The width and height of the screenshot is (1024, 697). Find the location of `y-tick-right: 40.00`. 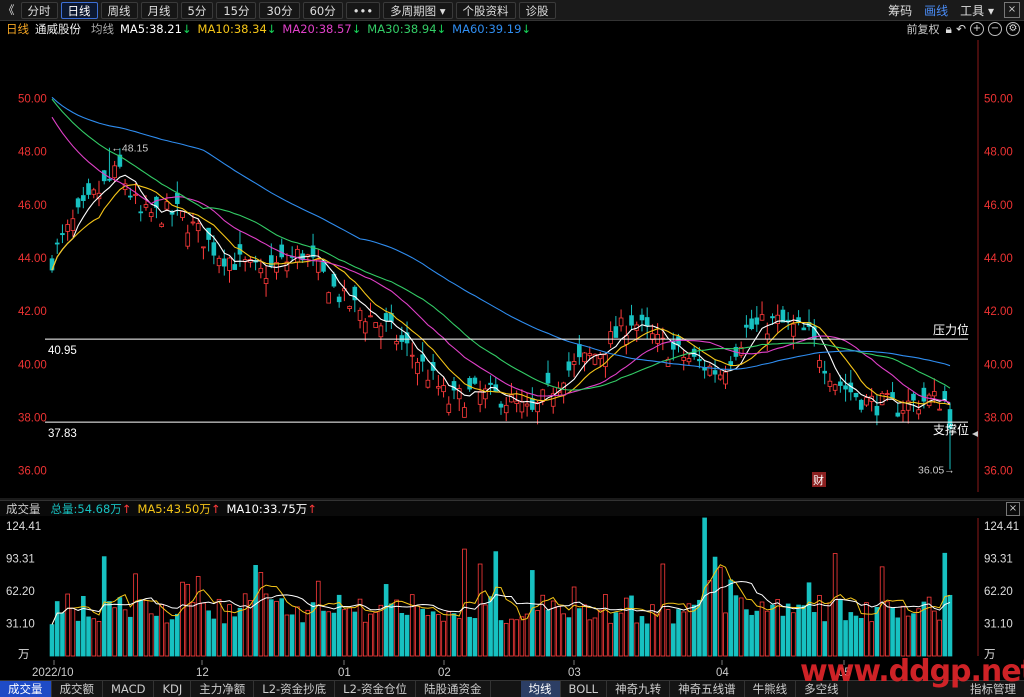

y-tick-right: 40.00 is located at coordinates (998, 365).